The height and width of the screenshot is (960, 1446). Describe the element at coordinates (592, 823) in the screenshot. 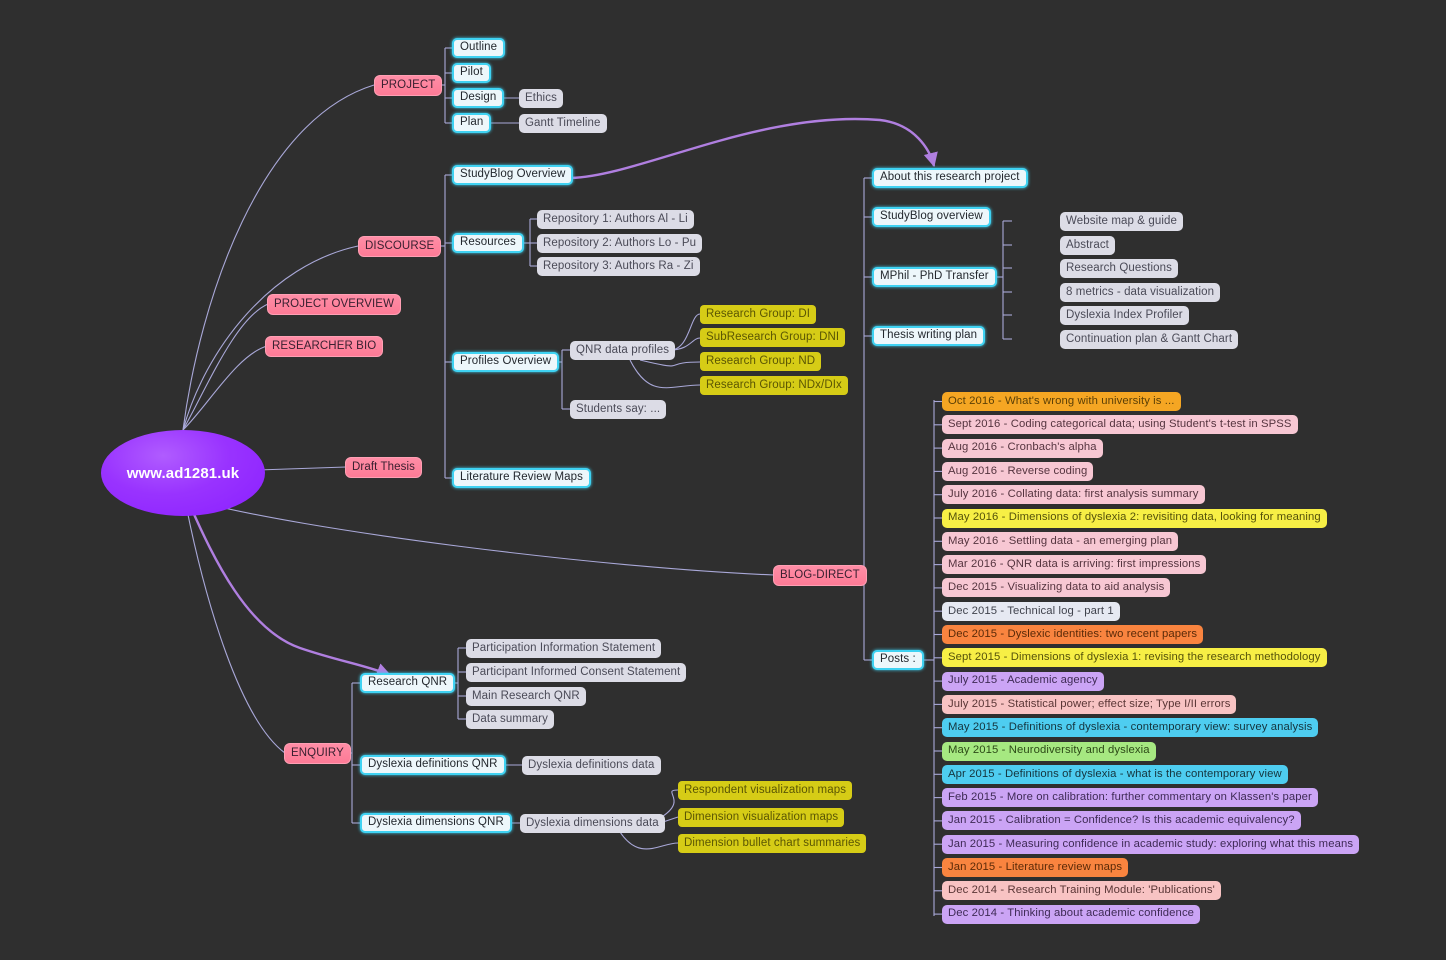

I see `node-dyslexia-dimensions-data: Dyslexia dimensions data` at that location.